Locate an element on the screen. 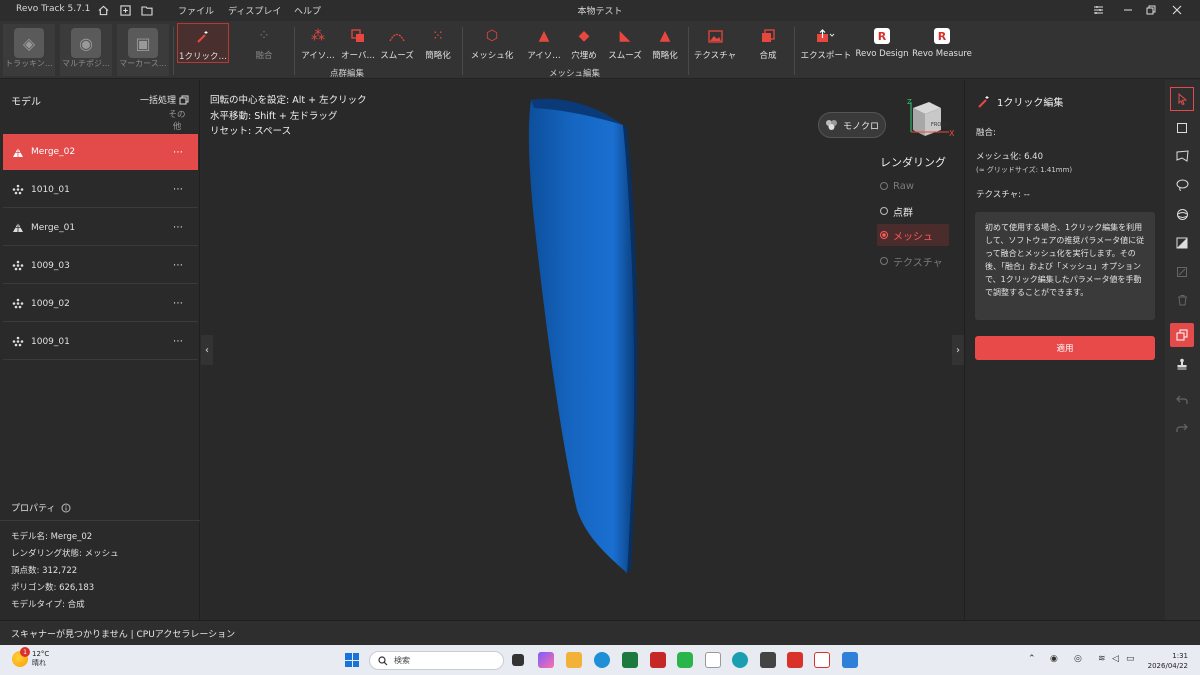  revo-app-icon is located at coordinates (795, 660).